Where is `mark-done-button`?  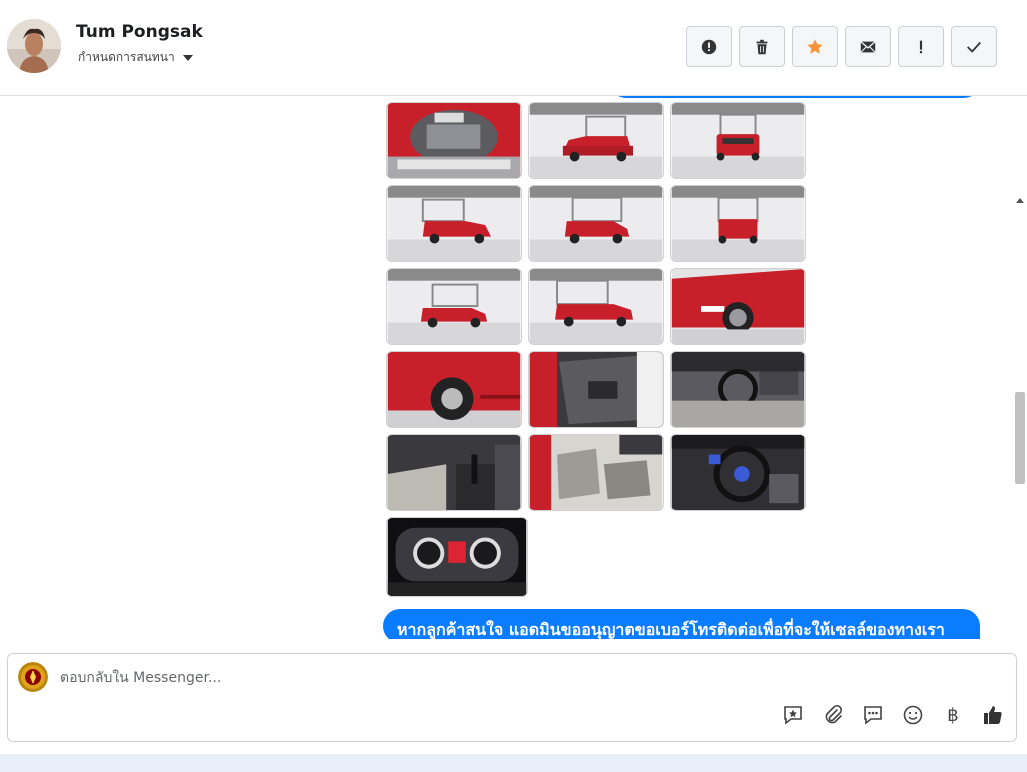 mark-done-button is located at coordinates (974, 46).